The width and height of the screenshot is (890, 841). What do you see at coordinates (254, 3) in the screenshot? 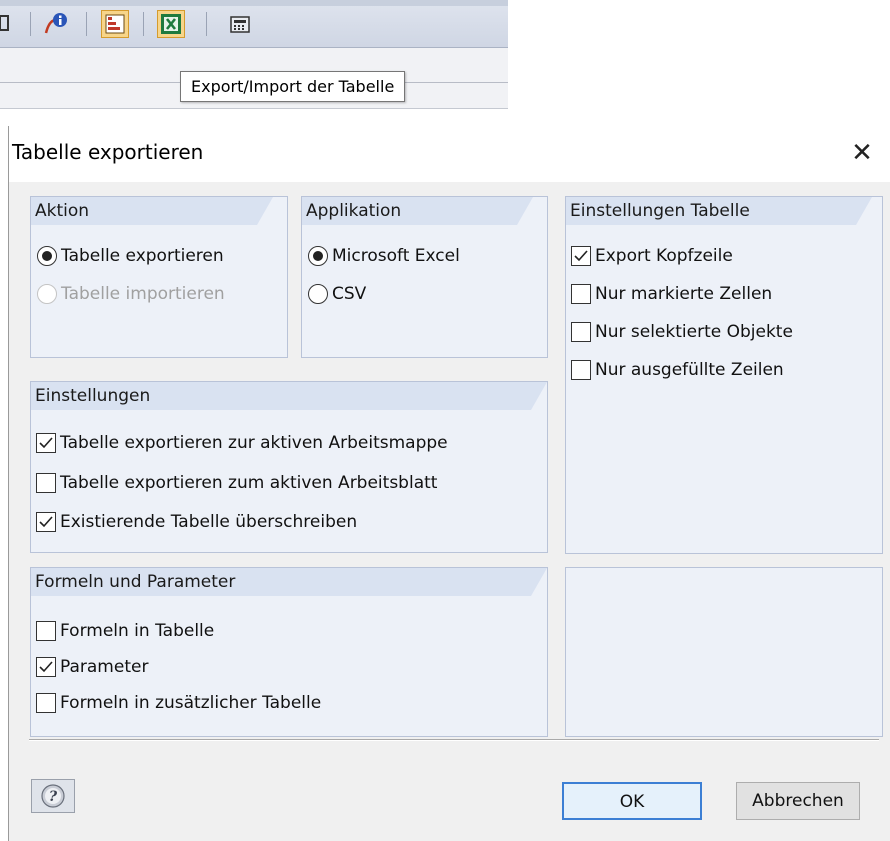
I see `toolbar-top-edge` at bounding box center [254, 3].